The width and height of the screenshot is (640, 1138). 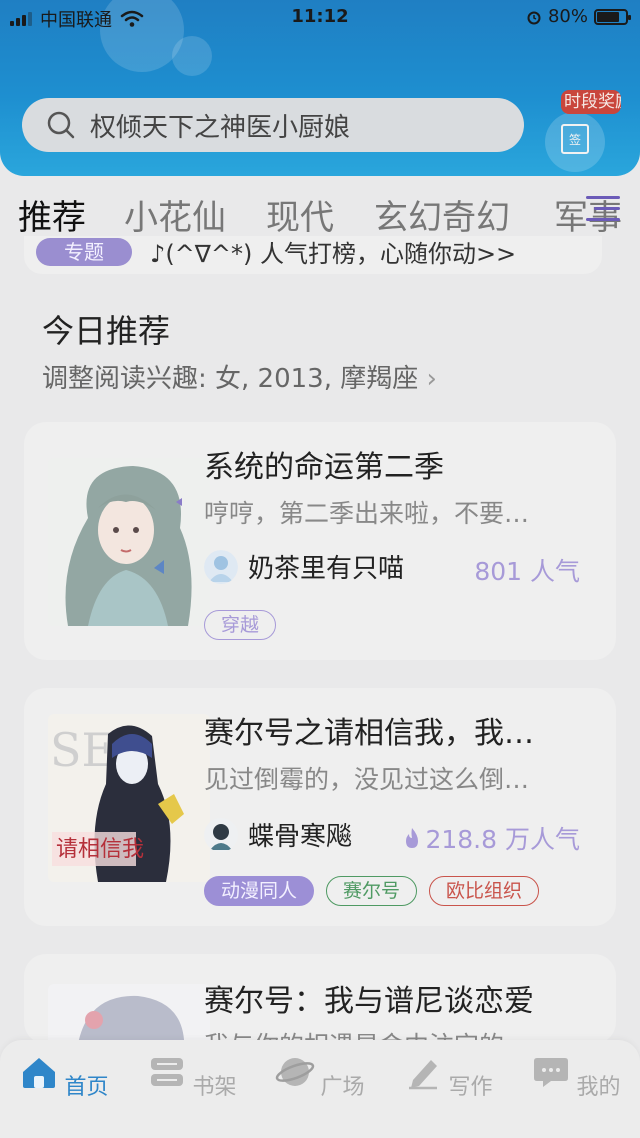 What do you see at coordinates (342, 1087) in the screenshot?
I see `nav-label: 广场` at bounding box center [342, 1087].